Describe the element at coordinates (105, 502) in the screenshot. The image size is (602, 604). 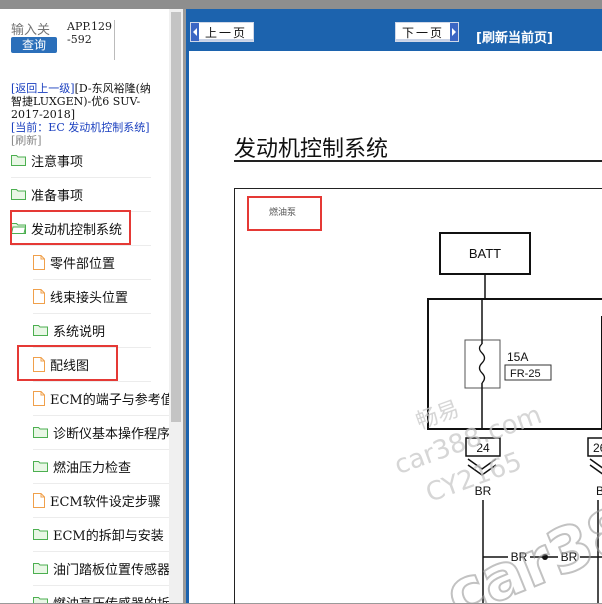
I see `sidebar-item-label: ECM软件设定步骤` at that location.